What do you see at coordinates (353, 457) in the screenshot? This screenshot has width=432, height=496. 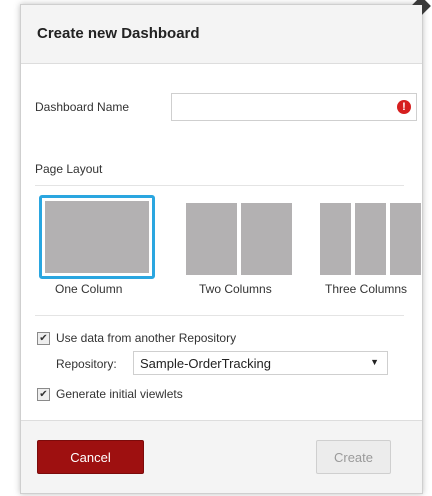 I see `create-button: Create` at bounding box center [353, 457].